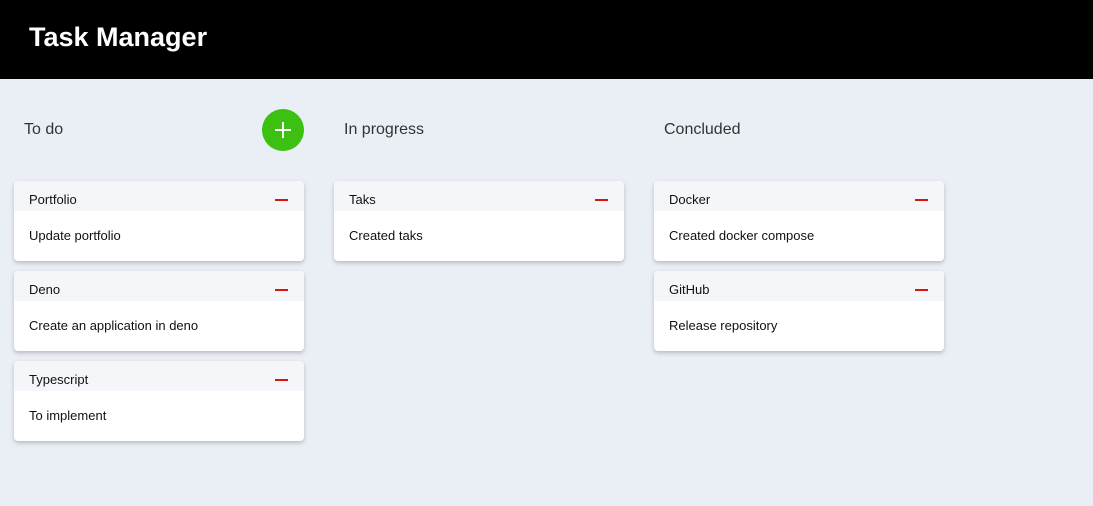  I want to click on column-header: In progress, so click(479, 130).